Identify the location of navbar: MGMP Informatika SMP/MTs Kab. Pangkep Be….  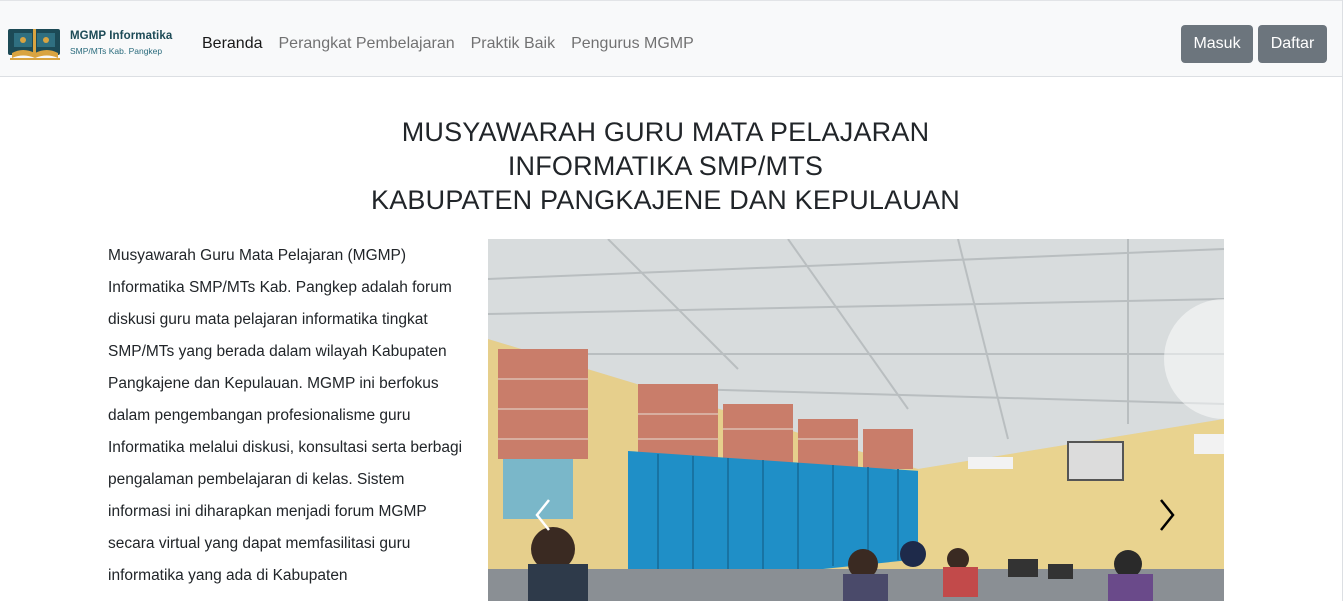
(671, 38).